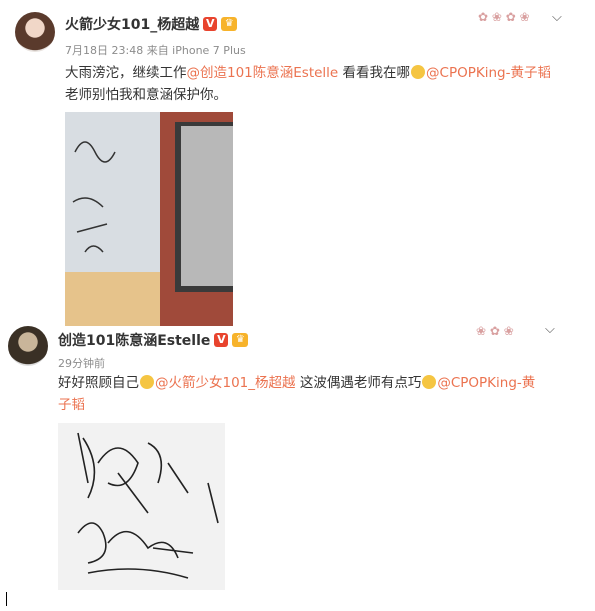 The image size is (595, 611). Describe the element at coordinates (495, 331) in the screenshot. I see `card-decoration: ❀ ✿ ❀` at that location.